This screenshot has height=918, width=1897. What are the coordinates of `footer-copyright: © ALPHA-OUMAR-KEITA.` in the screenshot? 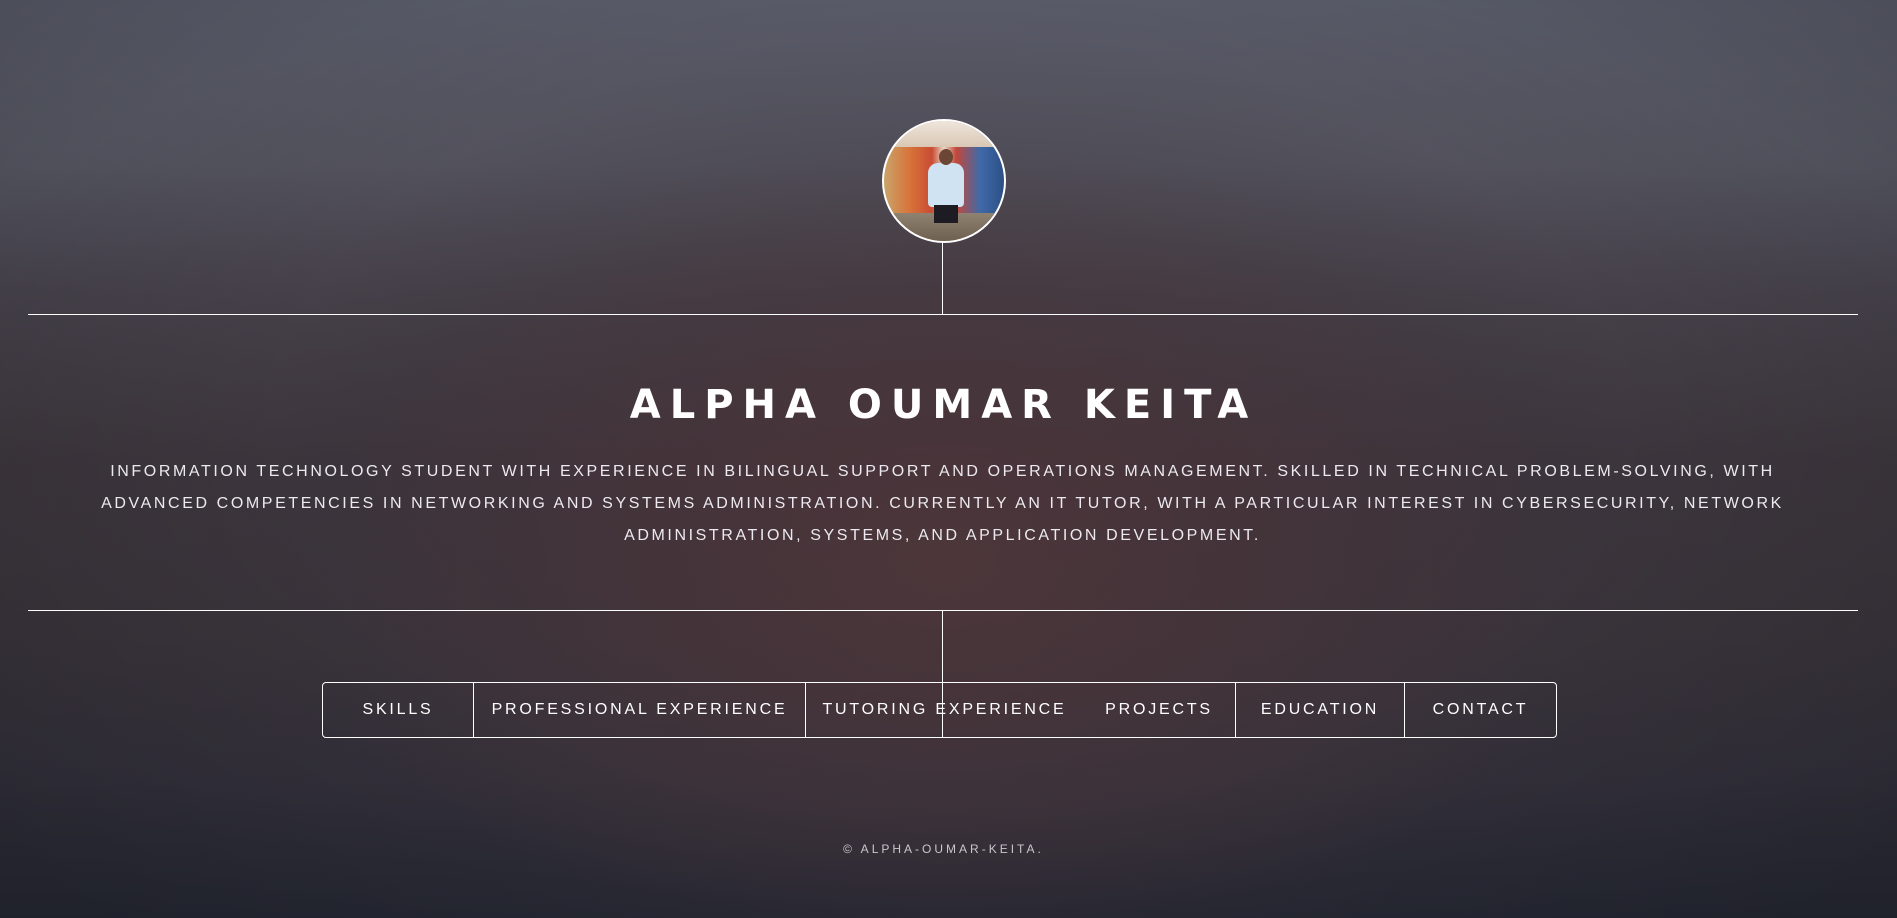 It's located at (943, 849).